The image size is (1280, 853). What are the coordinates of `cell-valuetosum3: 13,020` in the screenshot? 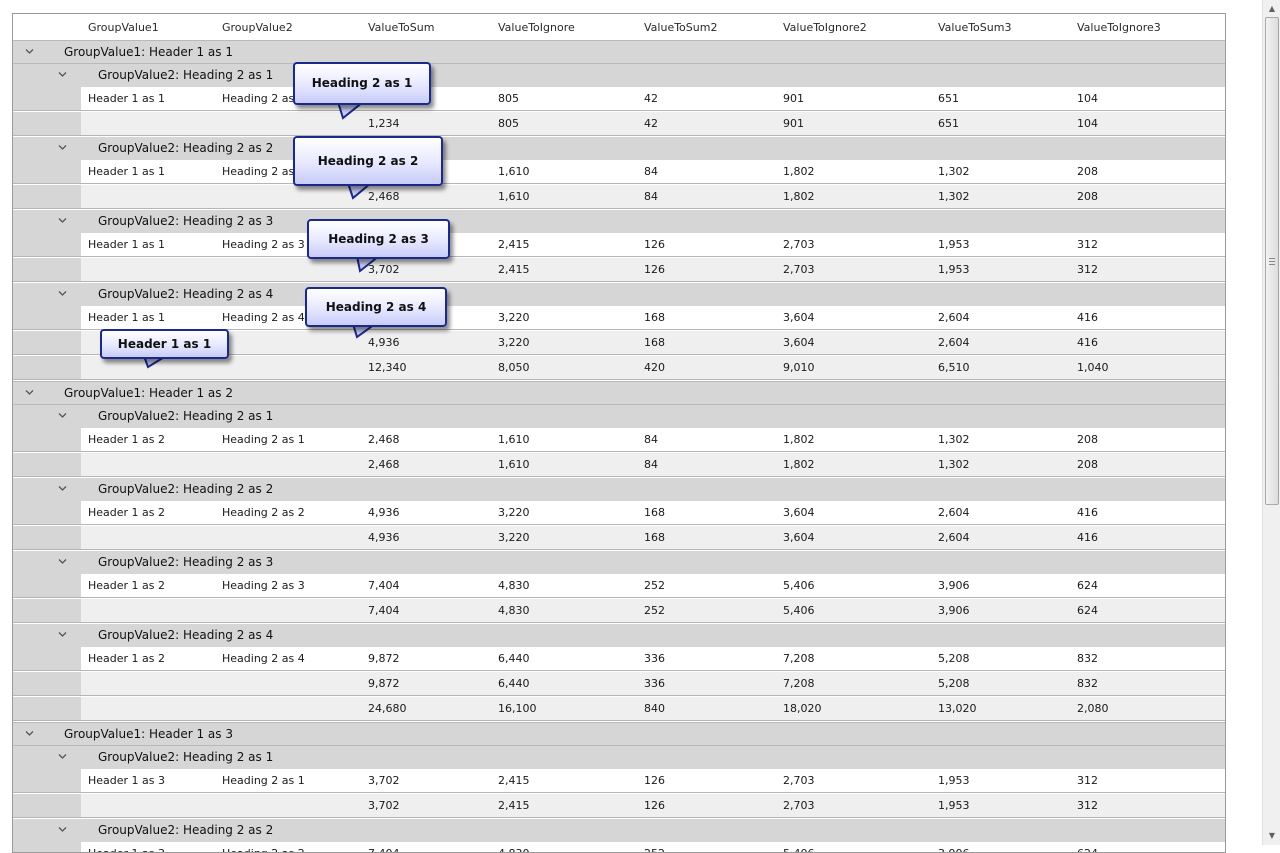 It's located at (957, 708).